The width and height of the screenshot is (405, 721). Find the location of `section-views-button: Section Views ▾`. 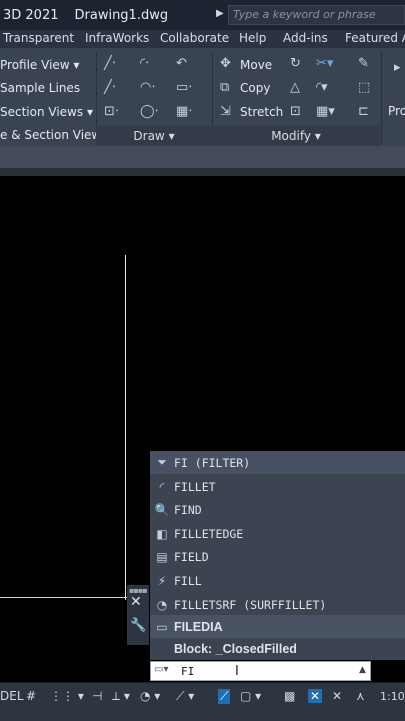

section-views-button: Section Views ▾ is located at coordinates (46, 112).